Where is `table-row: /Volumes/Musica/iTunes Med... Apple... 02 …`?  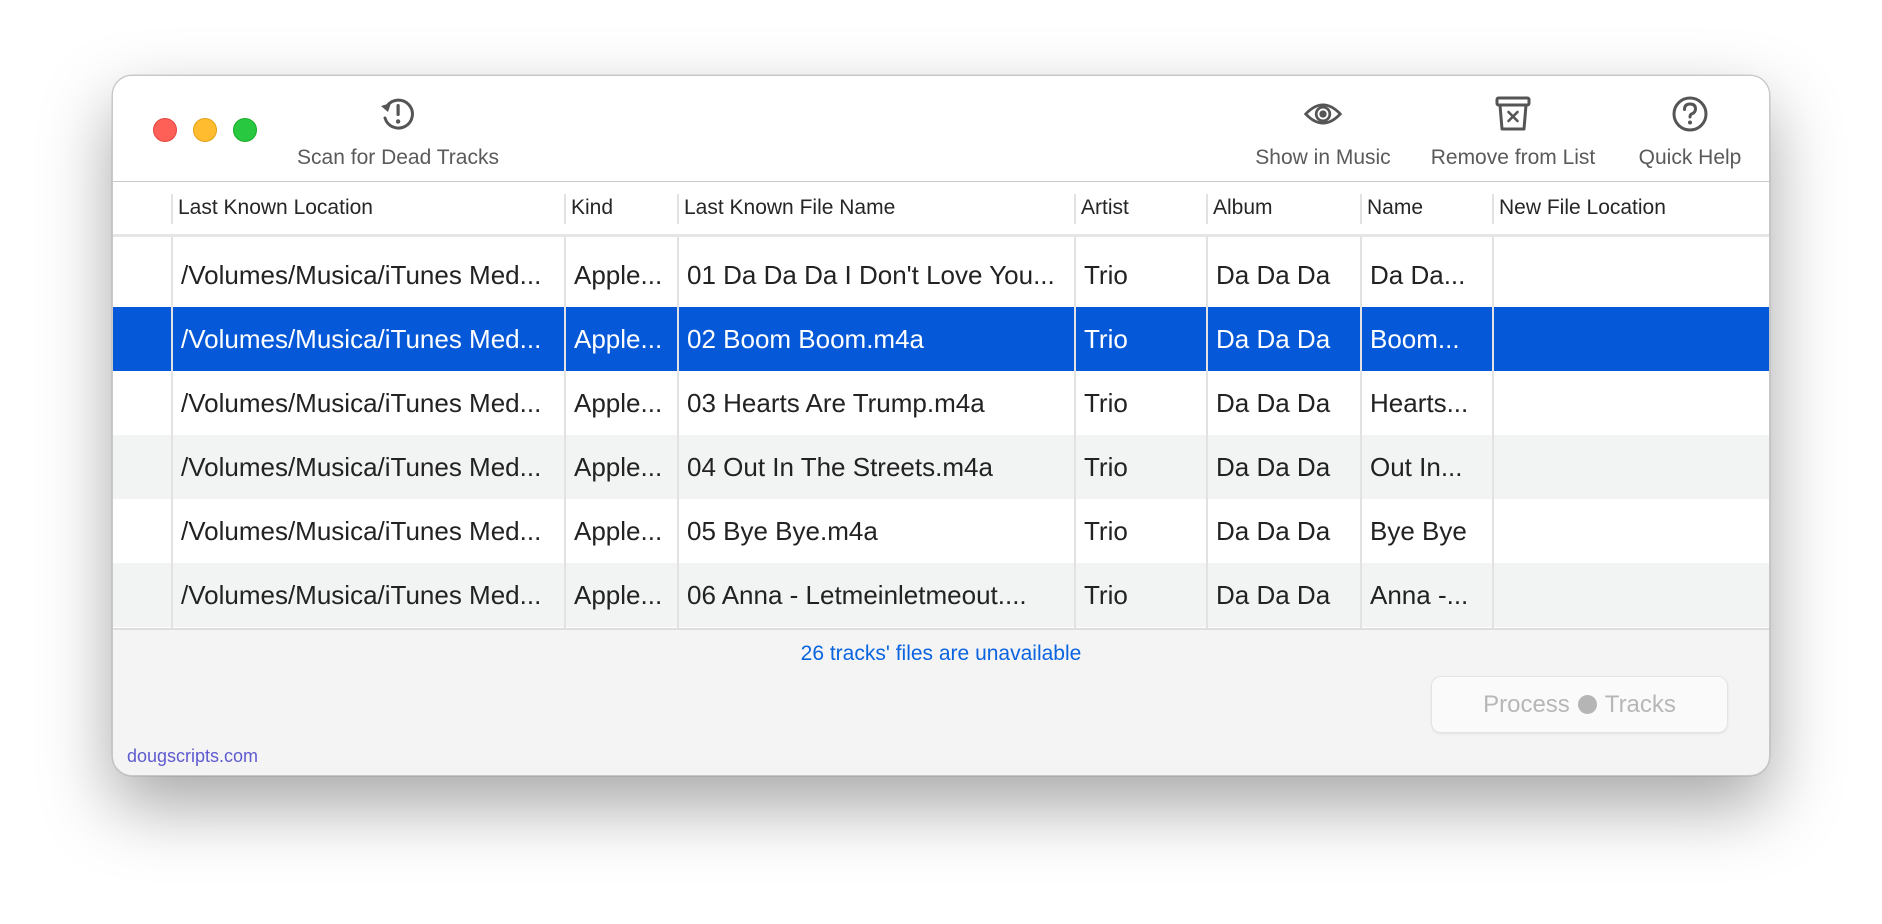 table-row: /Volumes/Musica/iTunes Med... Apple... 02 … is located at coordinates (941, 339).